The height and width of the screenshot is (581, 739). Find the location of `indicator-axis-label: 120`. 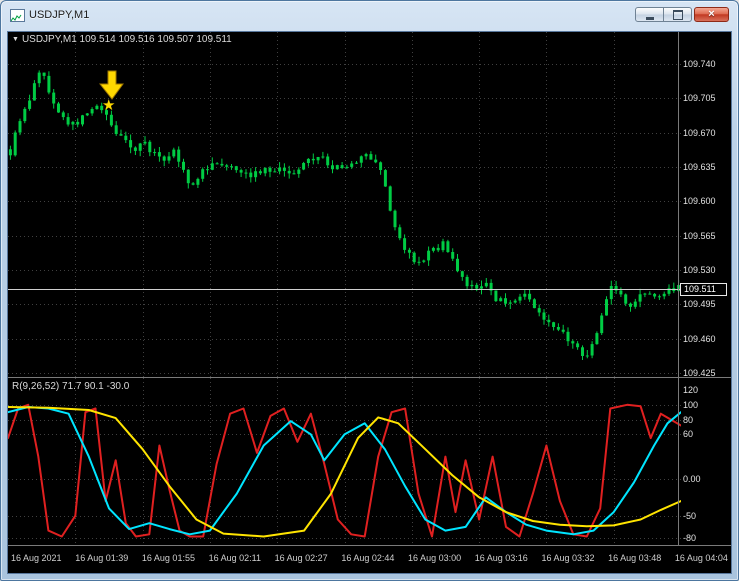

indicator-axis-label: 120 is located at coordinates (691, 390).